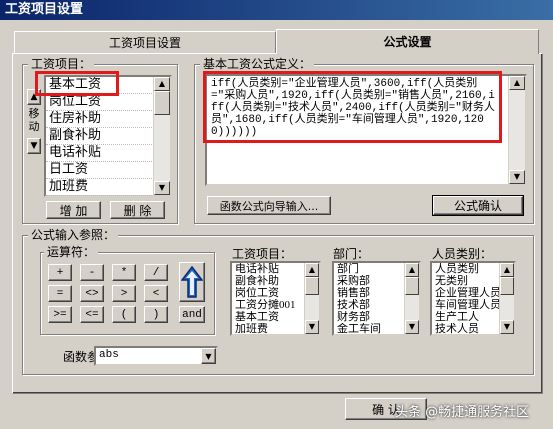 The width and height of the screenshot is (553, 429). I want to click on function-reference-value: abs, so click(109, 355).